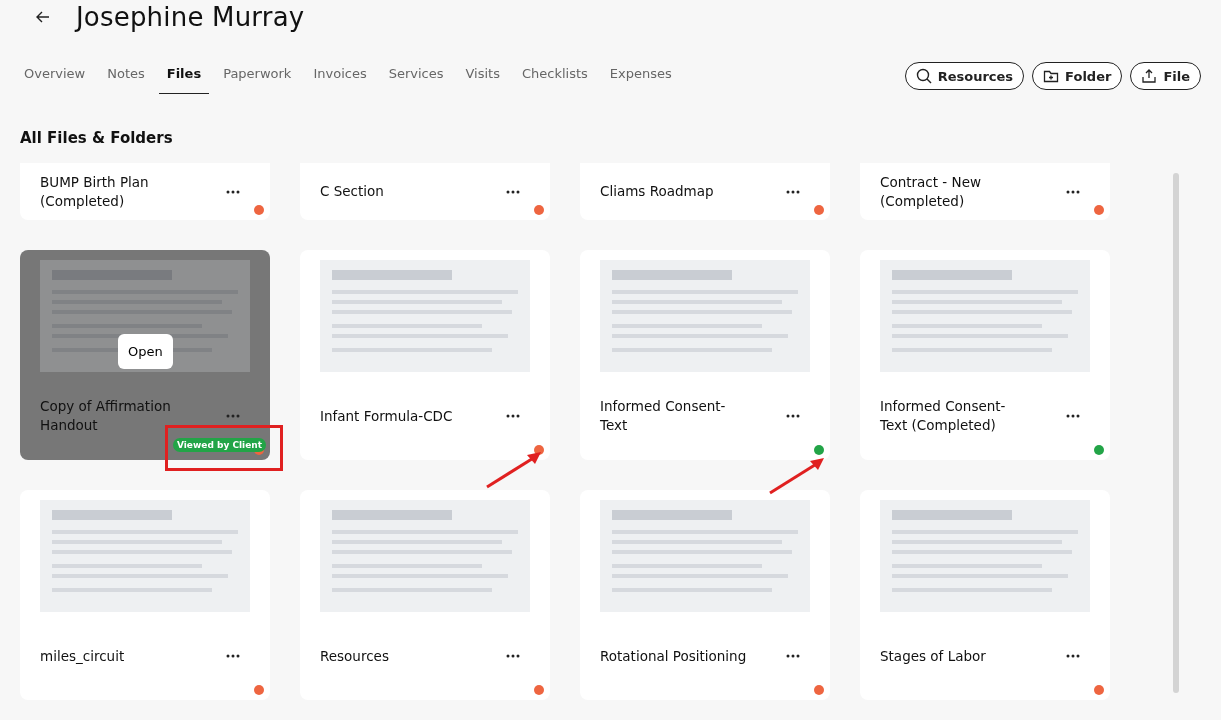  I want to click on file-name: Contract - New (Completed), so click(931, 191).